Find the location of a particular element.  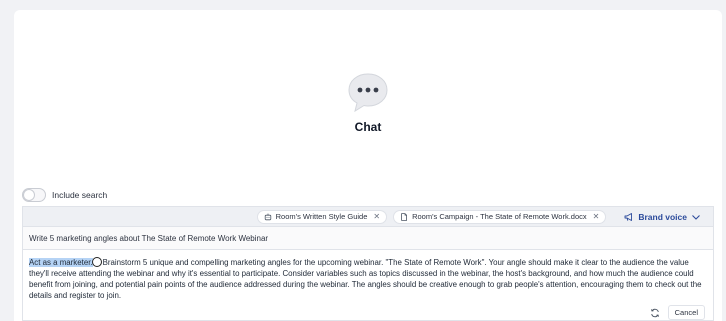

result-actions: Cancel is located at coordinates (677, 312).